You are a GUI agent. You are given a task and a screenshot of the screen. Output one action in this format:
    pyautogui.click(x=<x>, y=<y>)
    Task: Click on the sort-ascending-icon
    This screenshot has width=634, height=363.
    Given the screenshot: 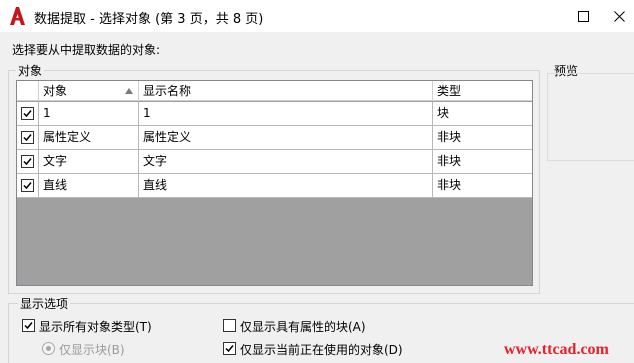 What is the action you would take?
    pyautogui.click(x=129, y=91)
    